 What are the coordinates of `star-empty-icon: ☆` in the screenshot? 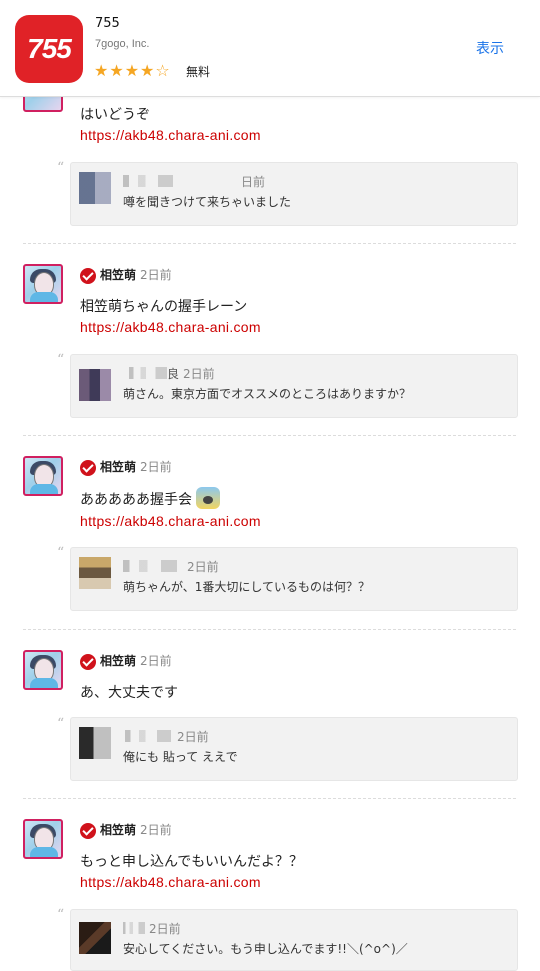 It's located at (163, 70).